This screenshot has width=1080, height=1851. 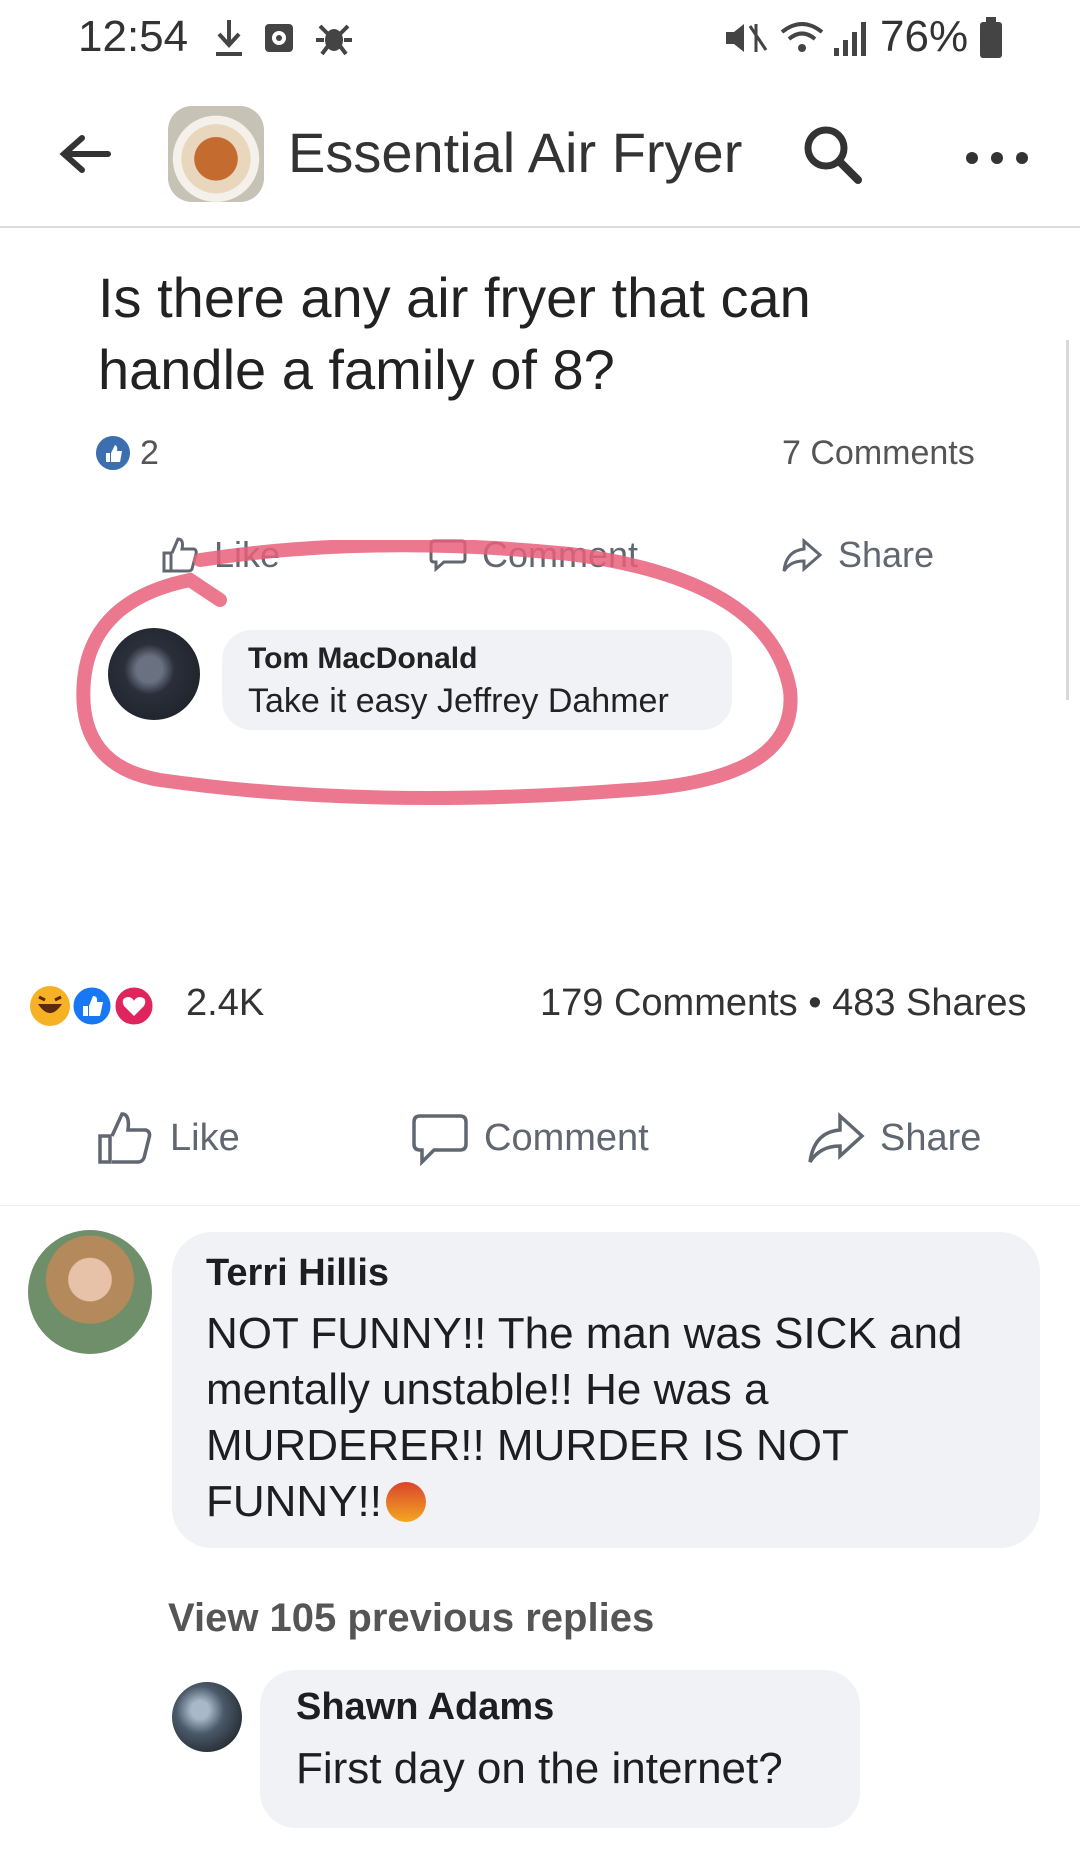 I want to click on reply-text: First day on the internet?, so click(x=539, y=1768).